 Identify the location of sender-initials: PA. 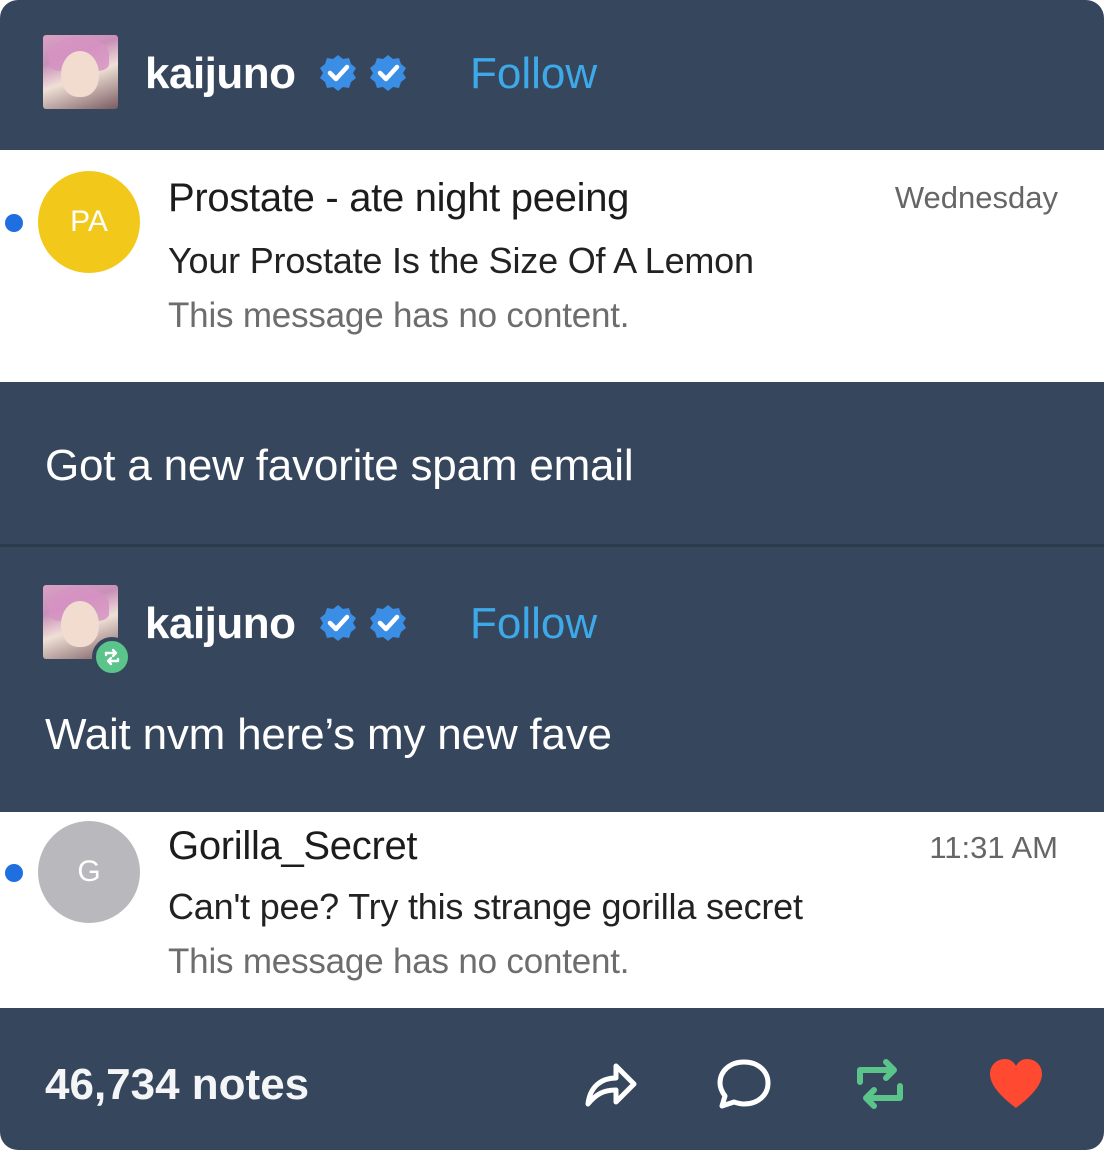
(89, 221).